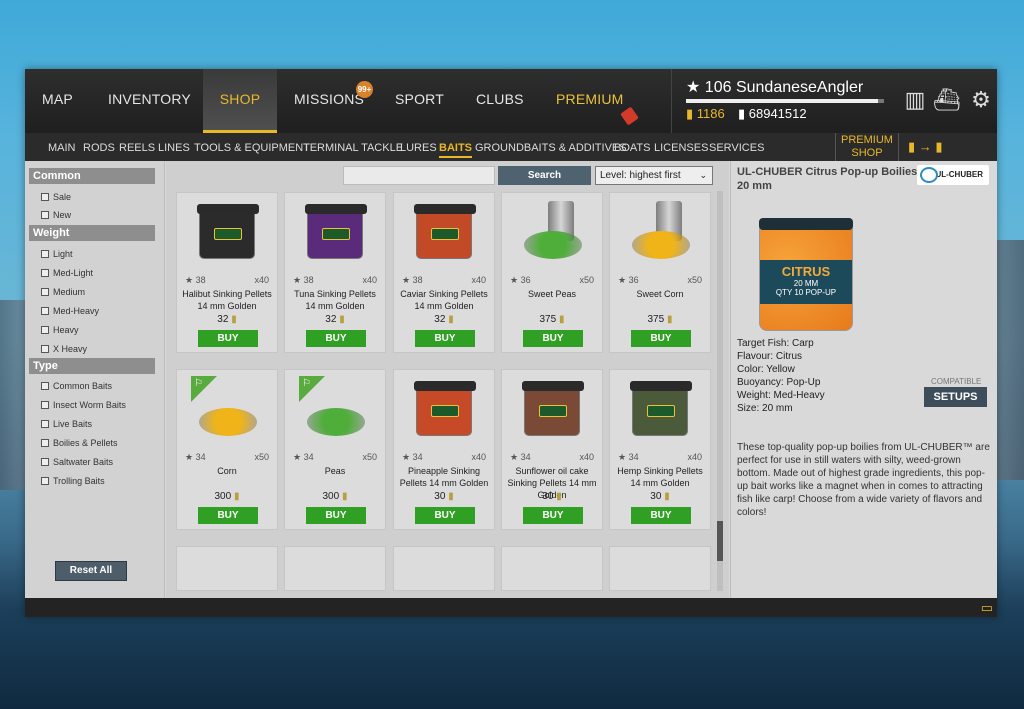 This screenshot has width=1024, height=709. What do you see at coordinates (73, 481) in the screenshot?
I see `filter-trolling-baits: Trolling Baits` at bounding box center [73, 481].